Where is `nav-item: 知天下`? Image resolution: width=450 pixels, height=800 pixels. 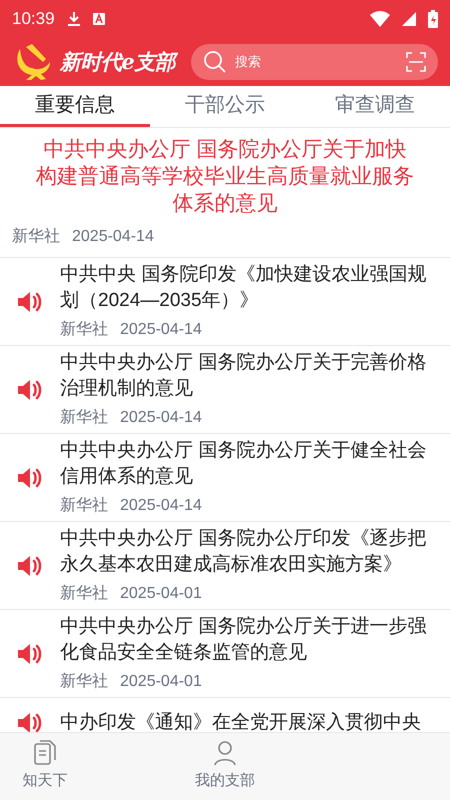
nav-item: 知天下 is located at coordinates (45, 766).